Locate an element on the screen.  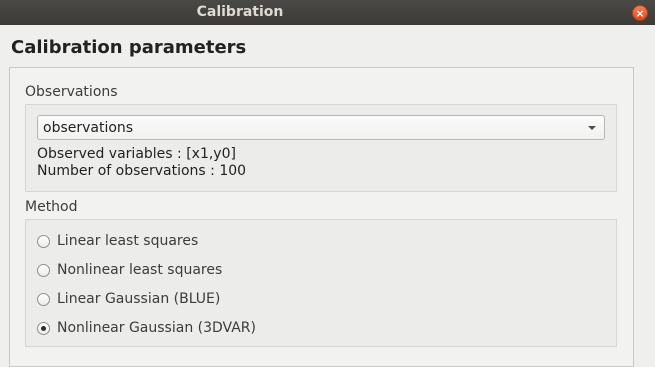
radio-linear-gaussian-blue: Linear Gaussian (BLUE) is located at coordinates (128, 299).